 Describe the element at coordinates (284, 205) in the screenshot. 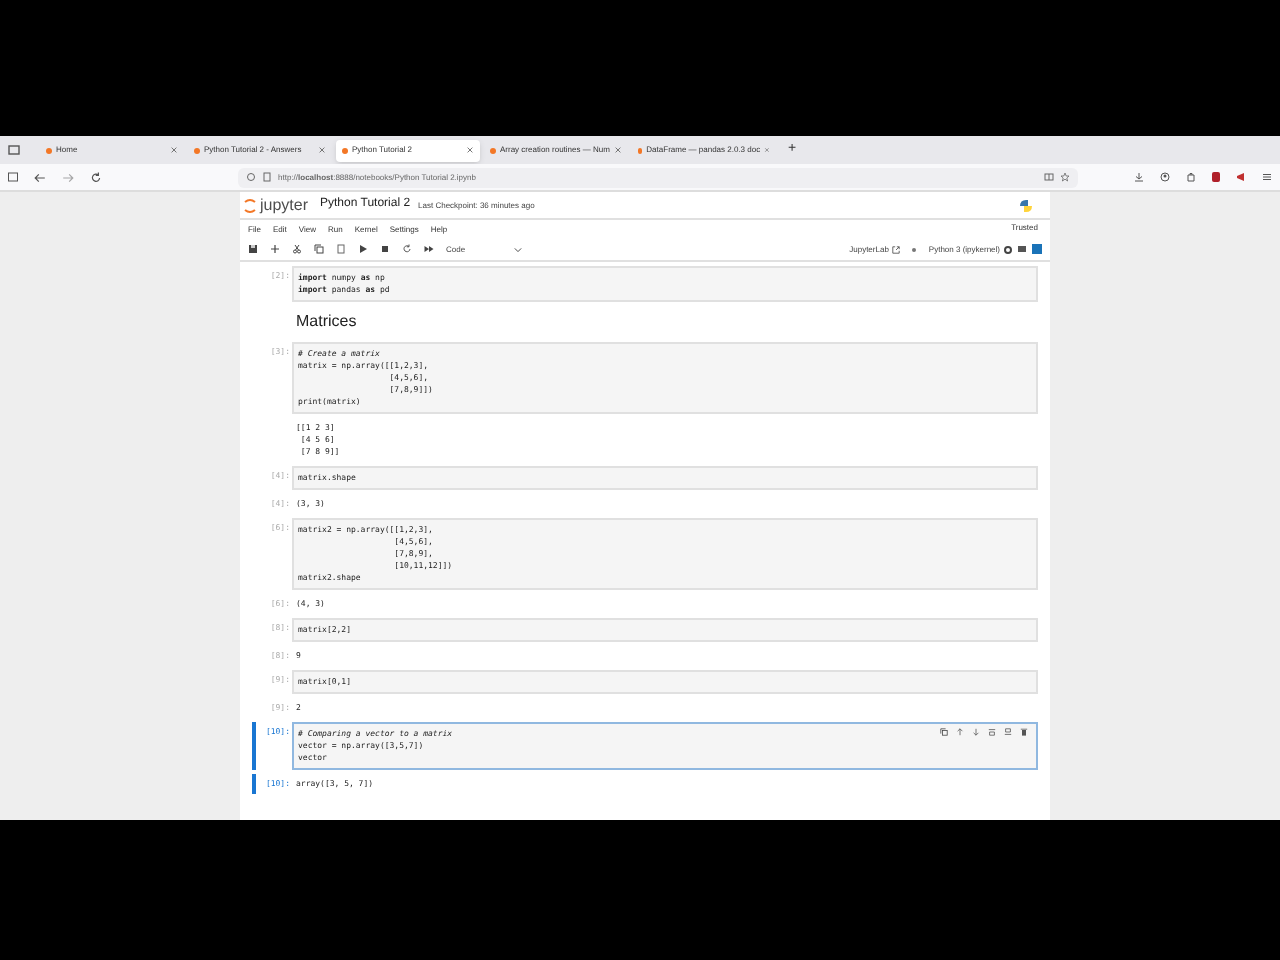

I see `jupyter-logo-text: jupyter` at that location.